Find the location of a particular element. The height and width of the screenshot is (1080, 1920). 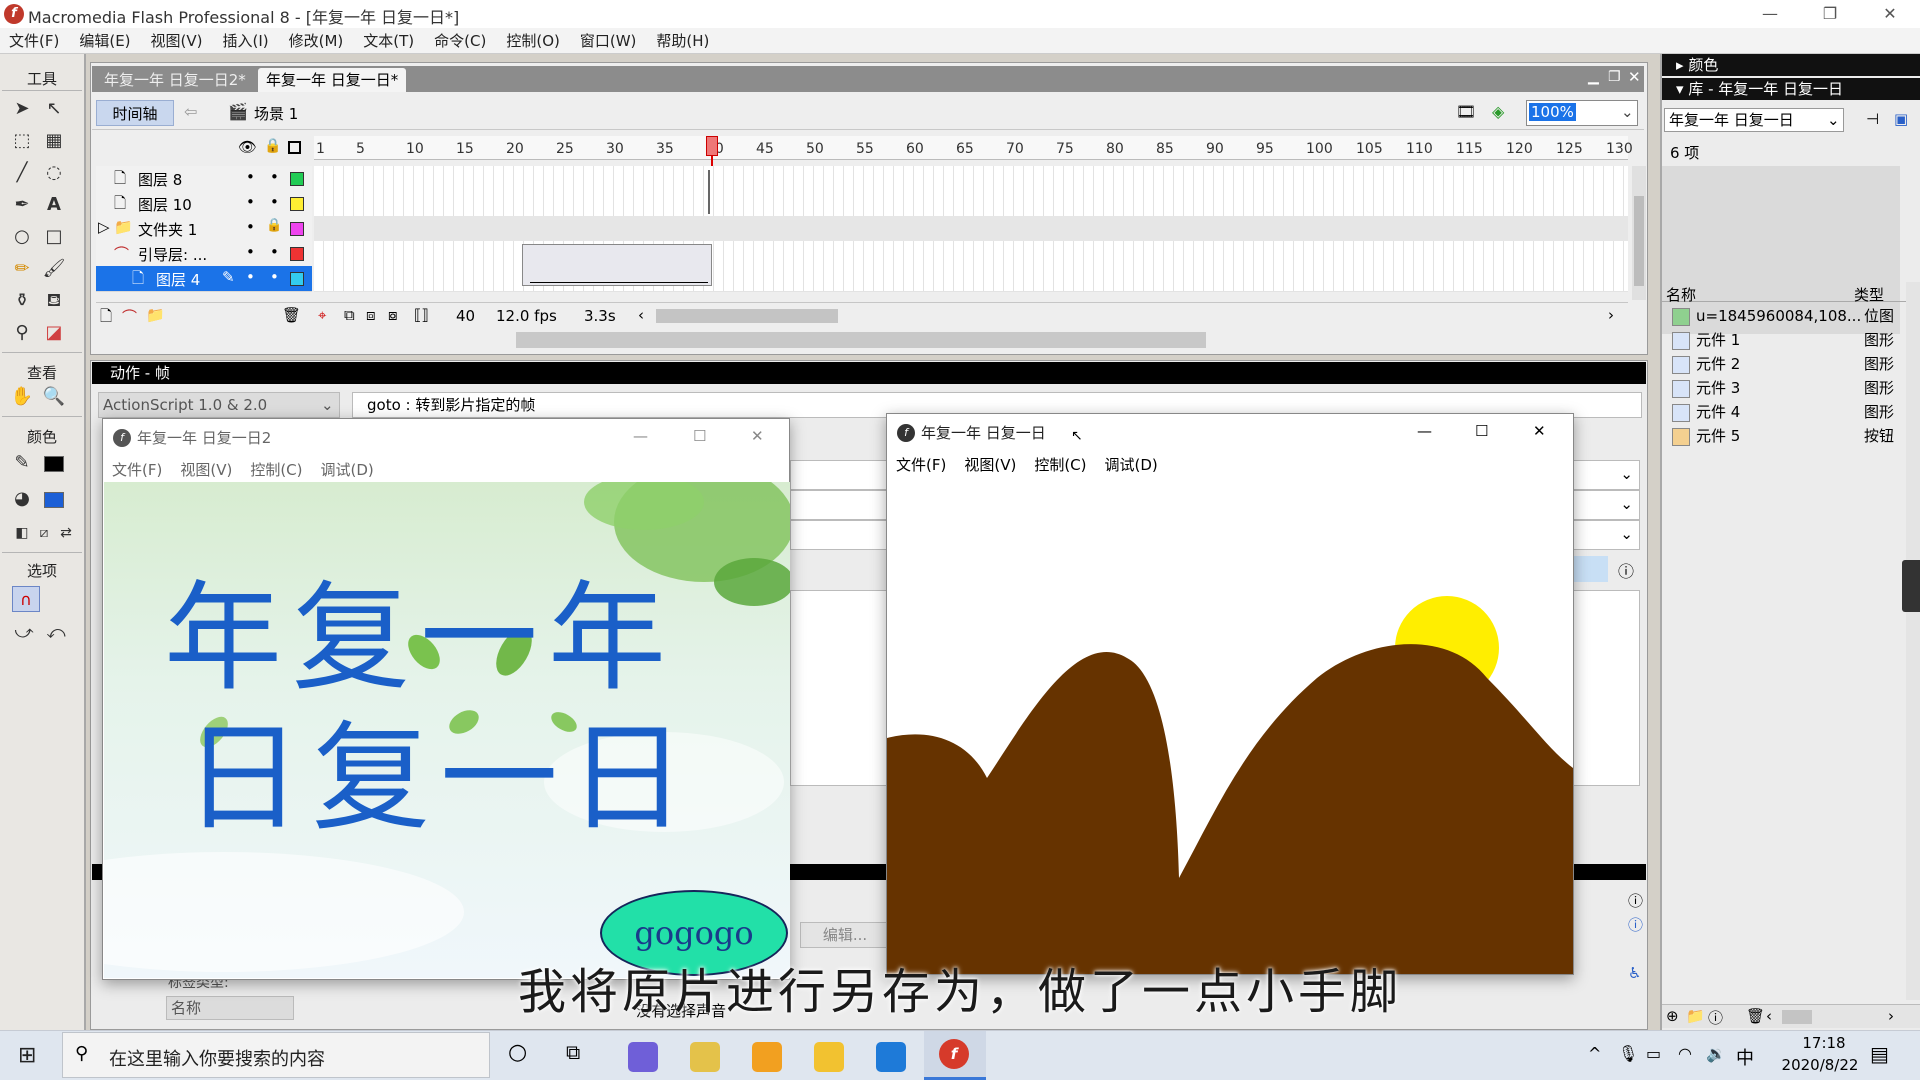

add-folder-icon: 📁 is located at coordinates (155, 315).